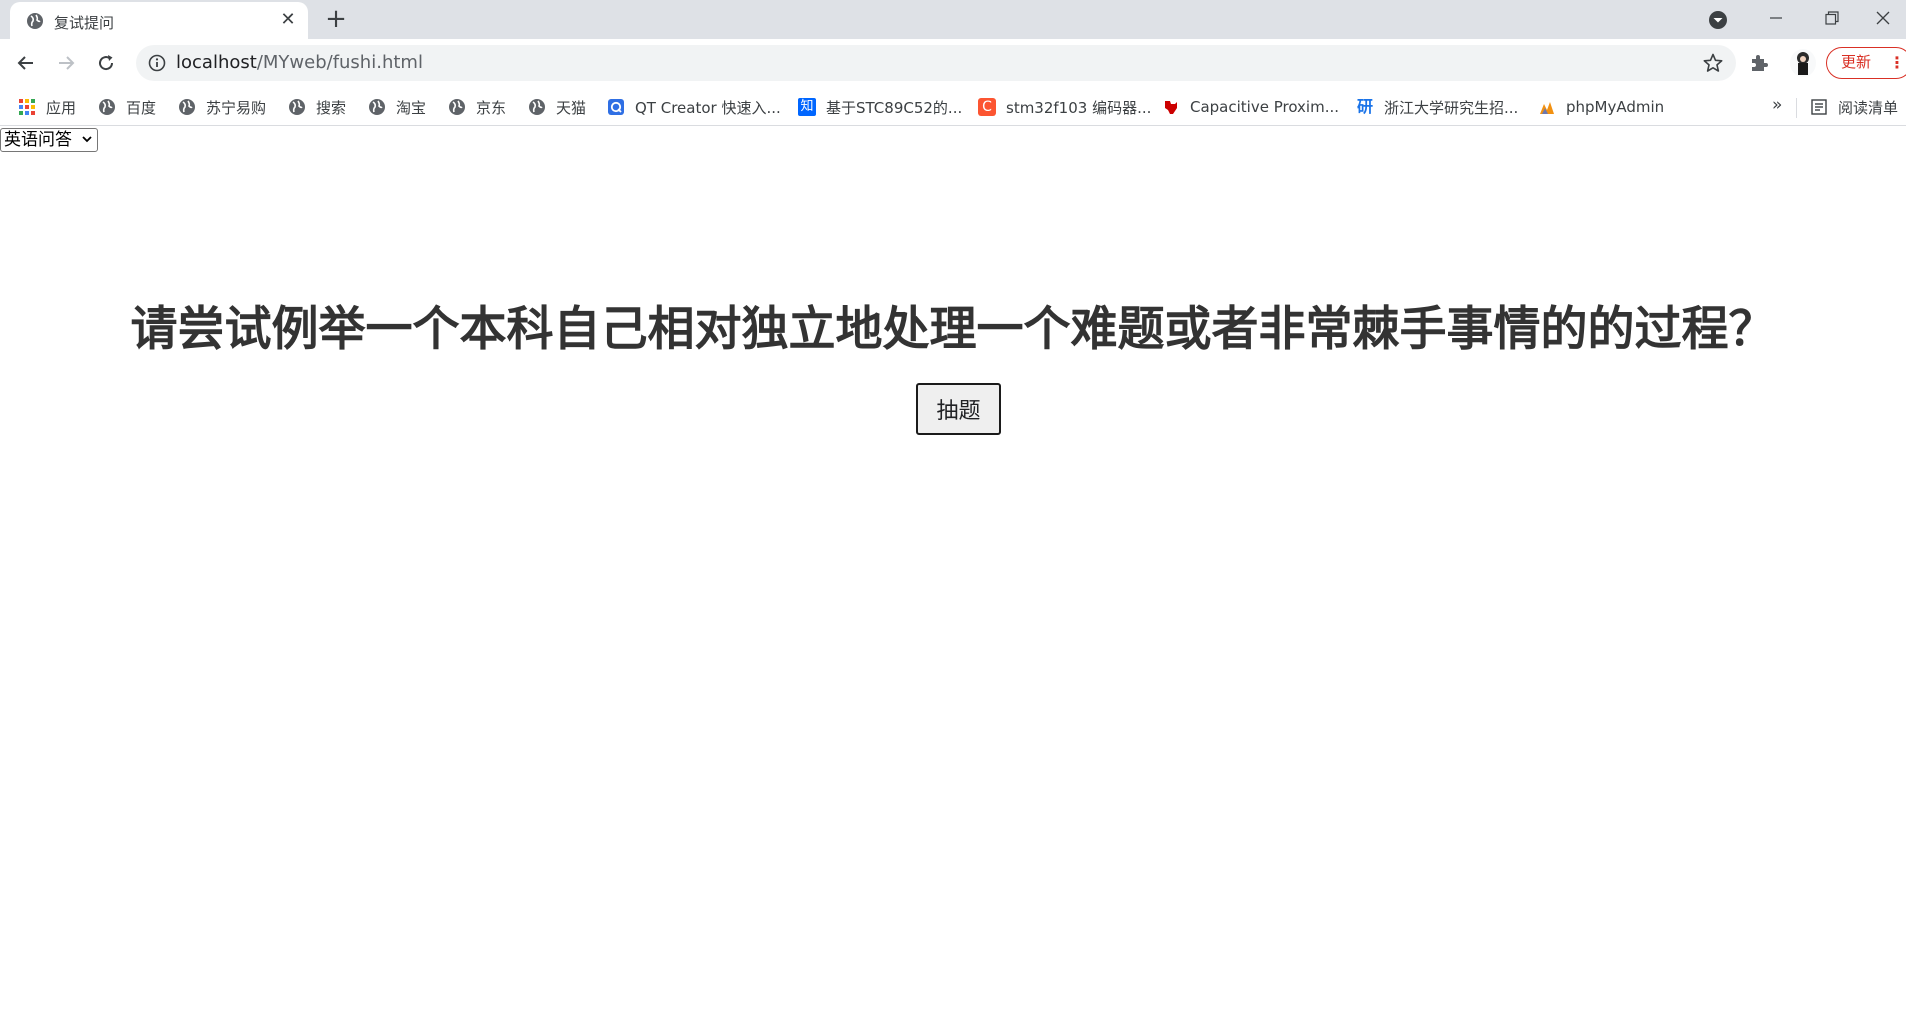 The width and height of the screenshot is (1906, 1027). I want to click on restore-icon, so click(1832, 18).